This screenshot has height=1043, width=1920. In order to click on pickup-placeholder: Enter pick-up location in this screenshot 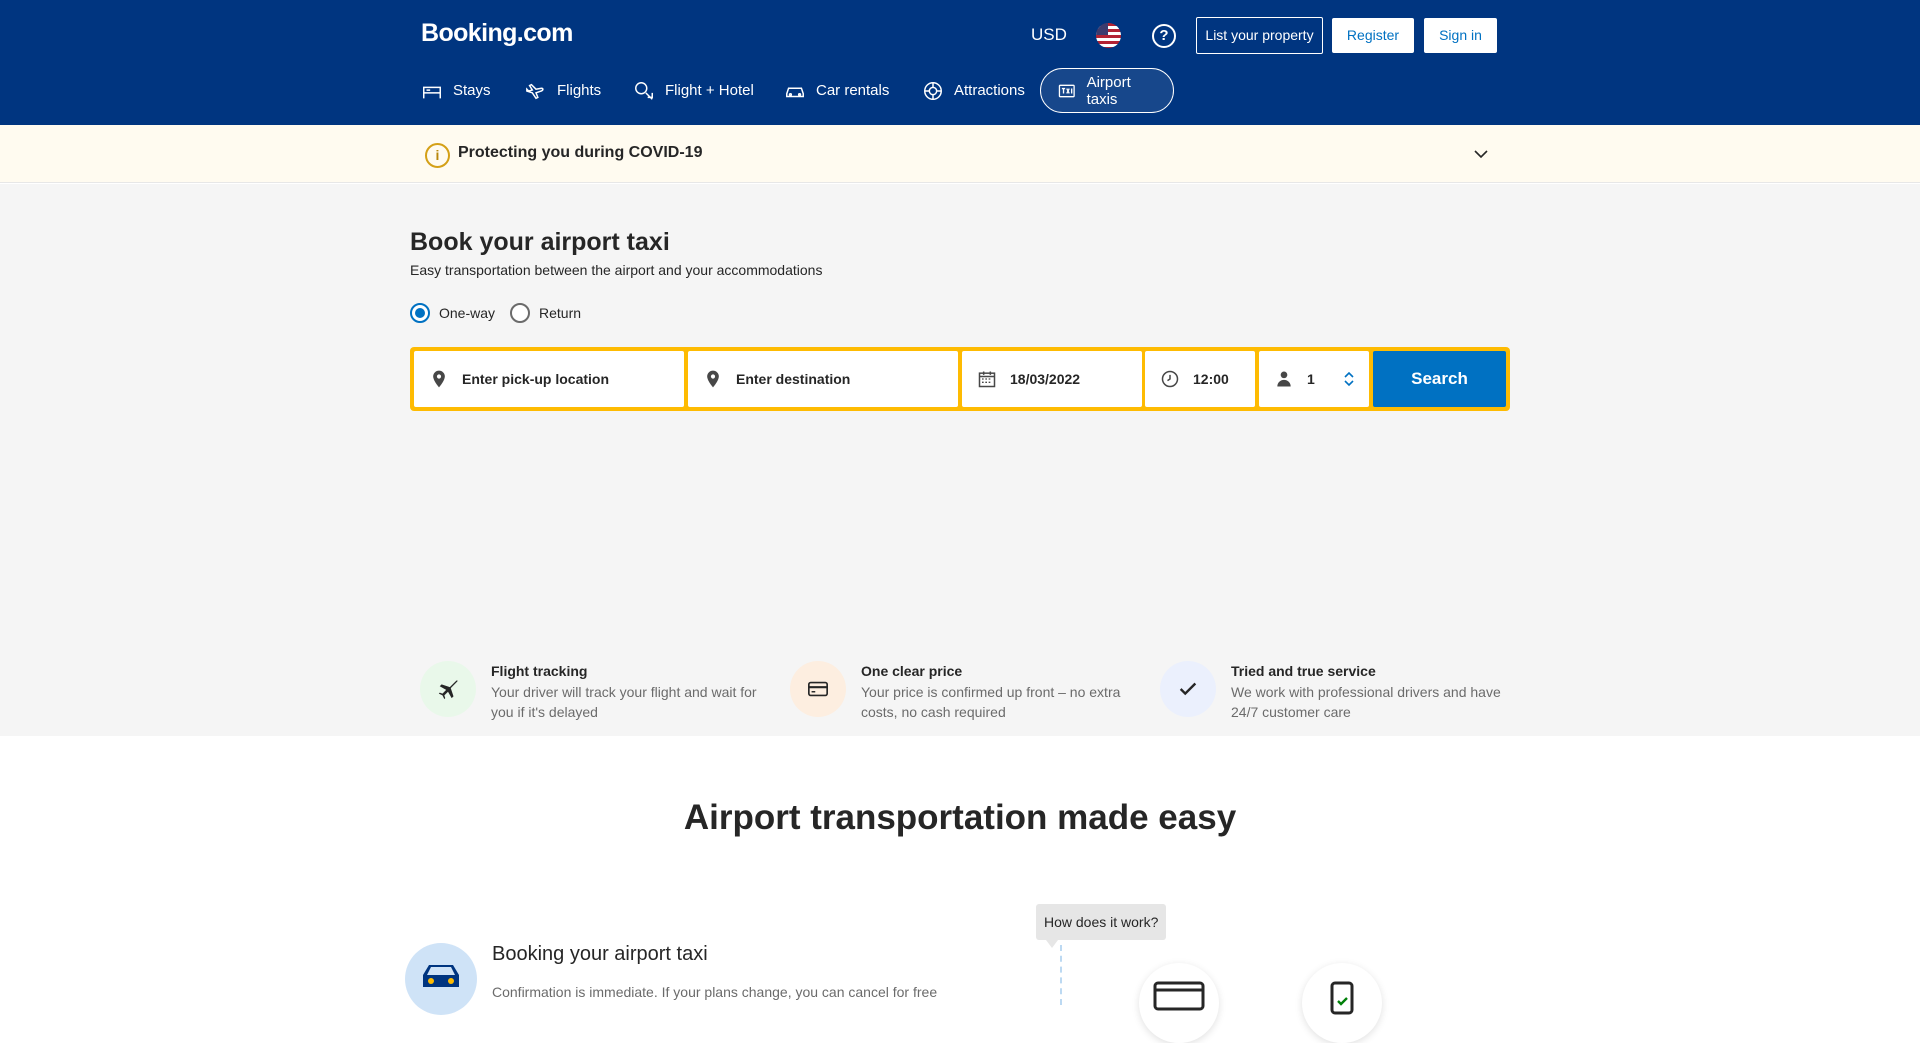, I will do `click(536, 379)`.